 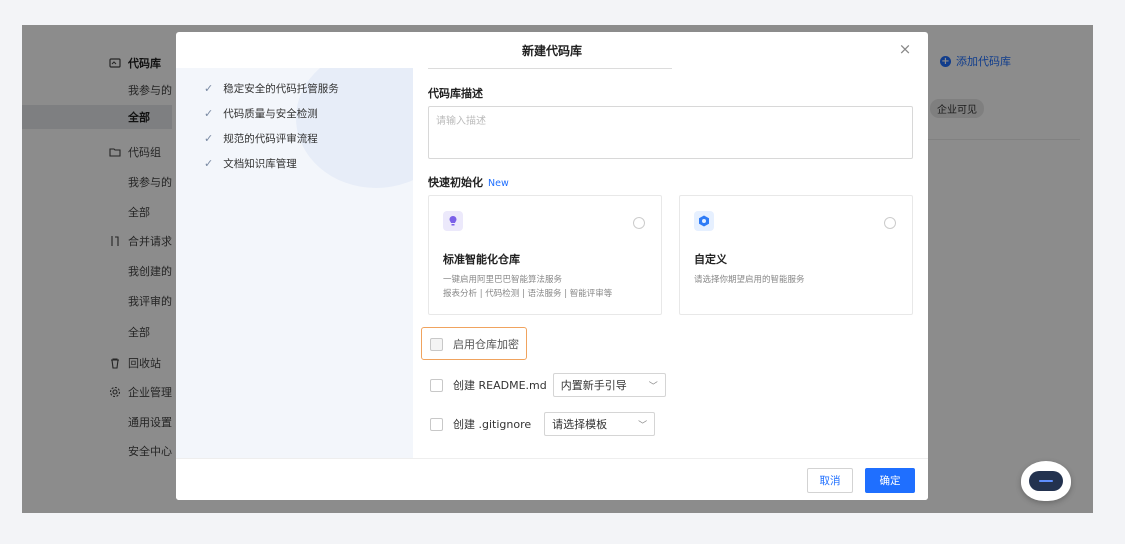 I want to click on template-radio-custom, so click(x=890, y=223).